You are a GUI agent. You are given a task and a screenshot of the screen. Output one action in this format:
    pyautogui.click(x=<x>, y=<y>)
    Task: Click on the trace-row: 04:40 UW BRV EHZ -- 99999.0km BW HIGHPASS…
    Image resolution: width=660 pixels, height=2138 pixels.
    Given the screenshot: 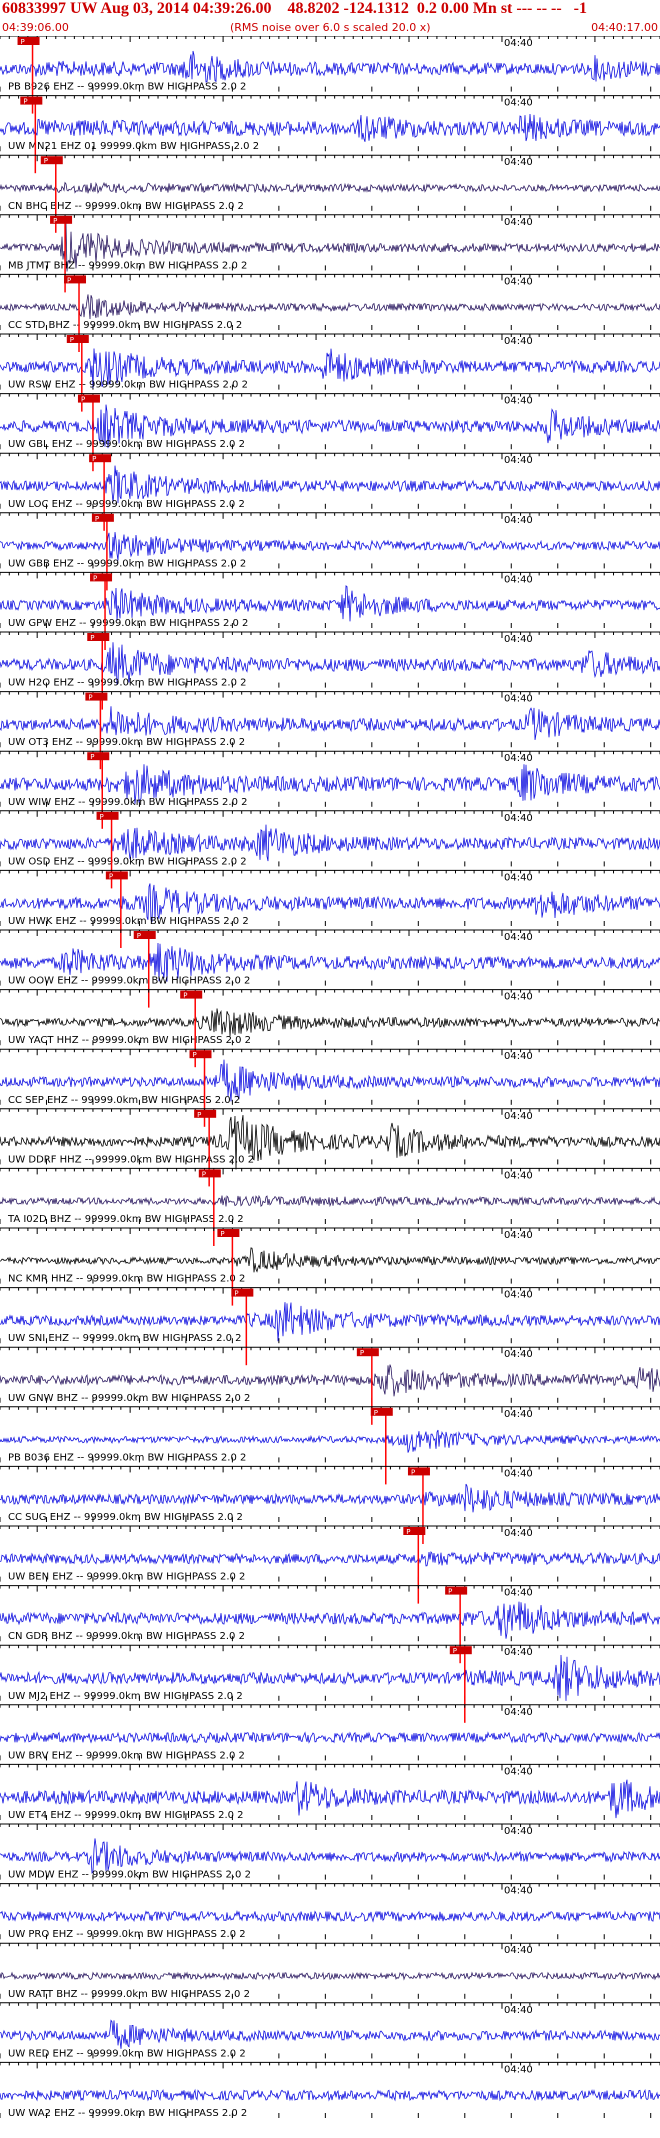 What is the action you would take?
    pyautogui.click(x=330, y=1732)
    